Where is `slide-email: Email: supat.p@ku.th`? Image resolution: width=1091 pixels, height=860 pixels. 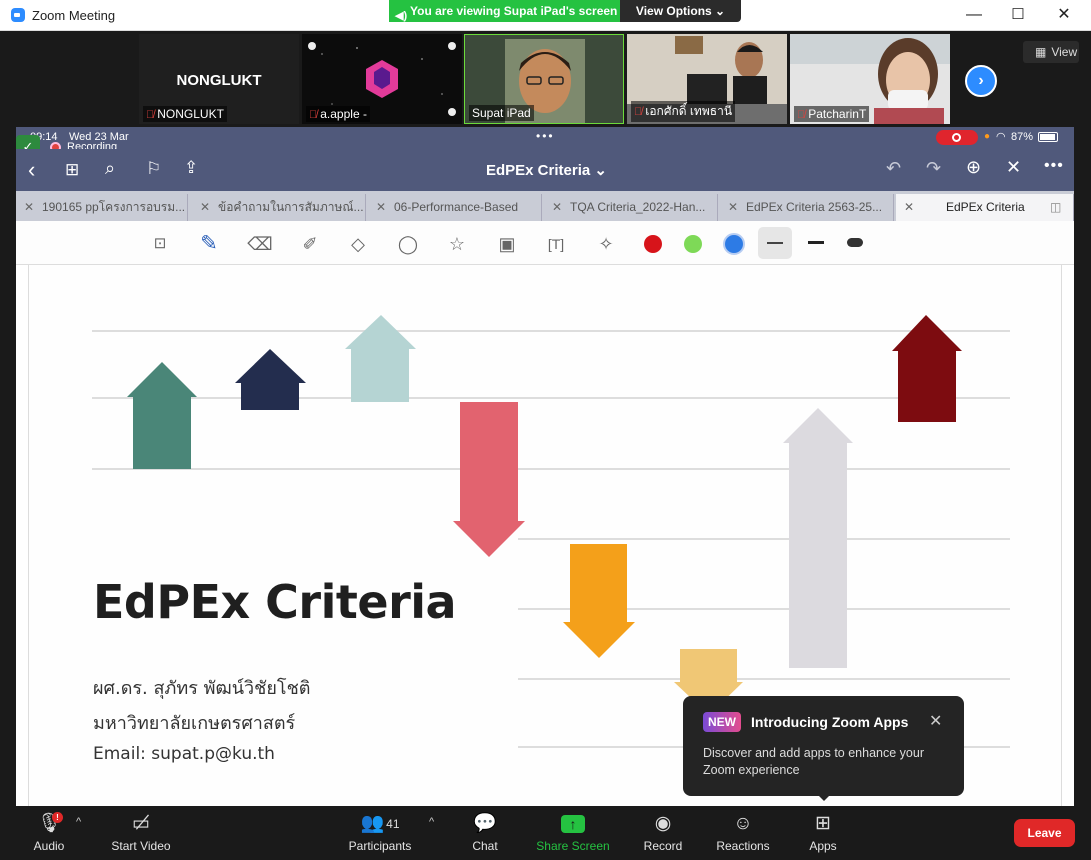 slide-email: Email: supat.p@ku.th is located at coordinates (184, 754).